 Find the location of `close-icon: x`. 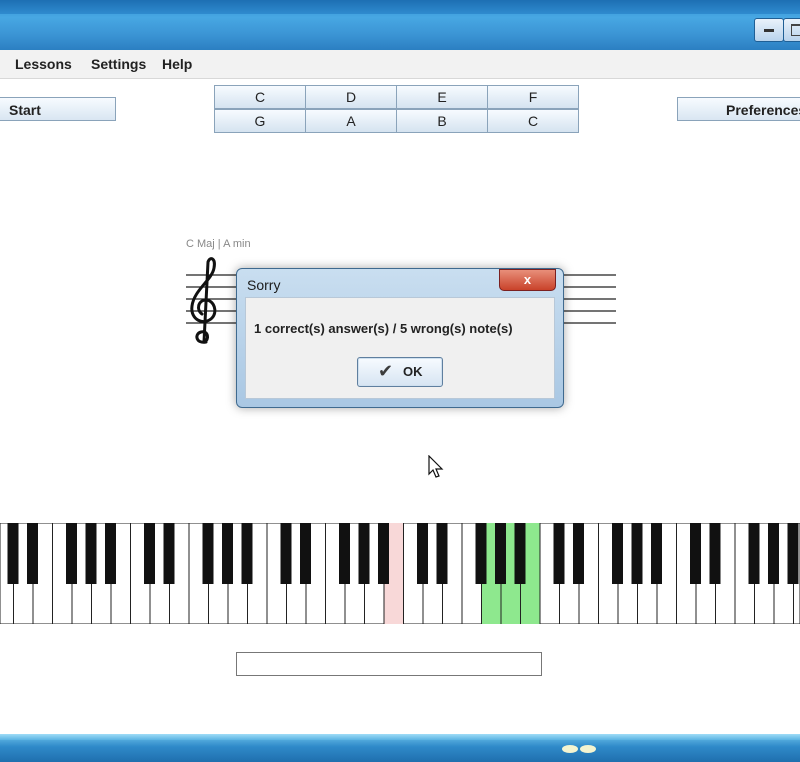

close-icon: x is located at coordinates (527, 279).